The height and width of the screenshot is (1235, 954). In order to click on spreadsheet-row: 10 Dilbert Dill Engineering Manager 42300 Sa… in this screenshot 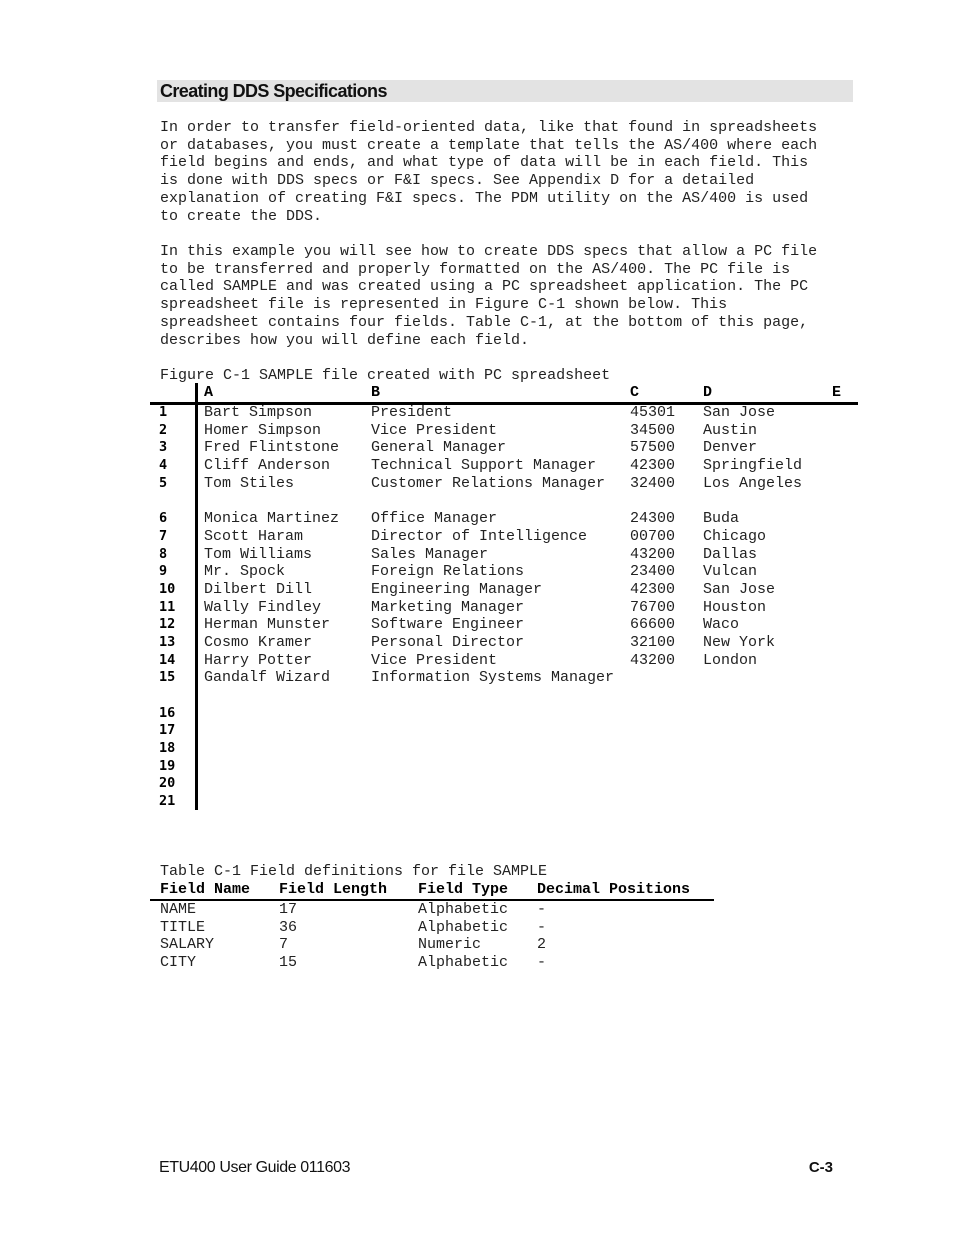, I will do `click(505, 590)`.